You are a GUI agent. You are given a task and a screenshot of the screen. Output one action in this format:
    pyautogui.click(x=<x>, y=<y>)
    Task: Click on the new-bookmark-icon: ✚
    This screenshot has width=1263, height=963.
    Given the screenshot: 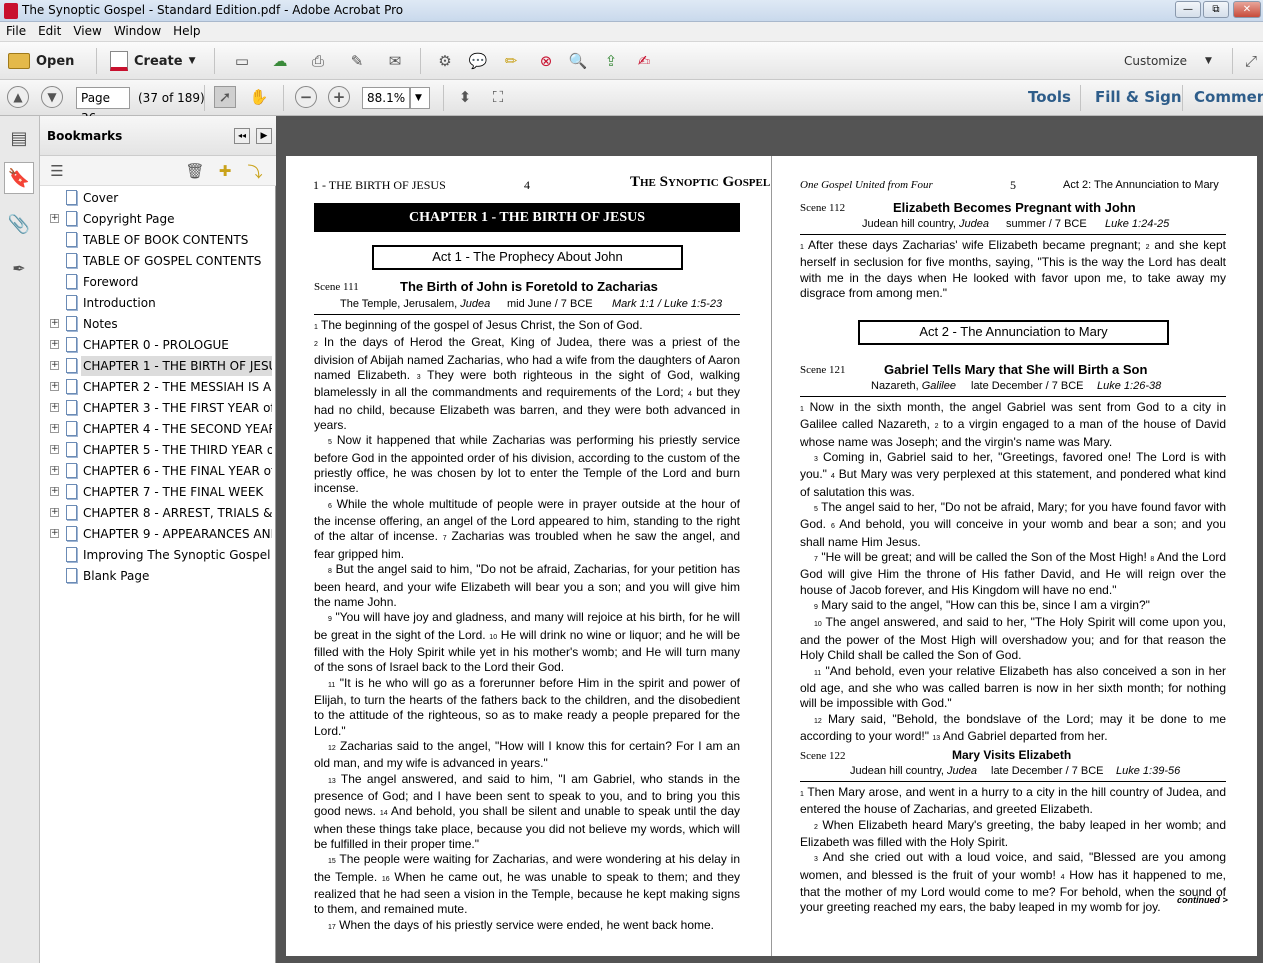 What is the action you would take?
    pyautogui.click(x=225, y=171)
    